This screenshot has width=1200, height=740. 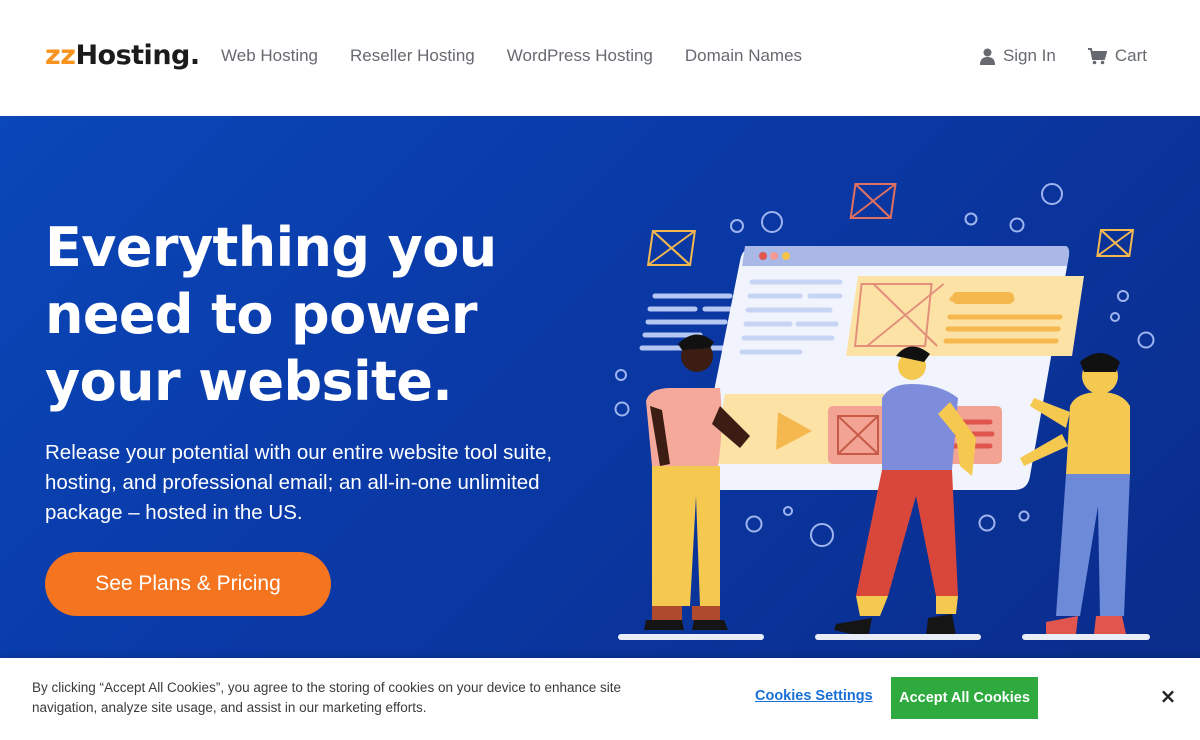 What do you see at coordinates (814, 696) in the screenshot?
I see `cookies-settings-link: Cookies Settings` at bounding box center [814, 696].